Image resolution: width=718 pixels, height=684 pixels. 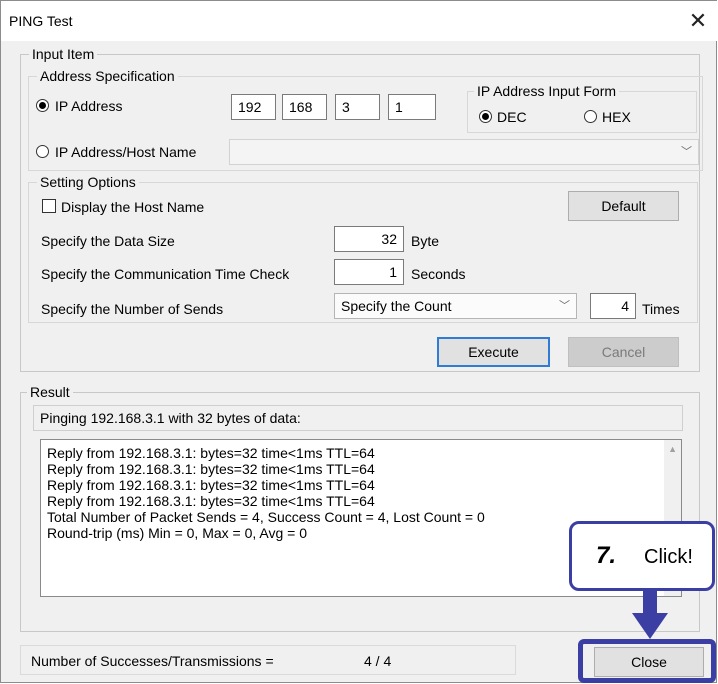 What do you see at coordinates (357, 107) in the screenshot?
I see `ip-octet-3: 3` at bounding box center [357, 107].